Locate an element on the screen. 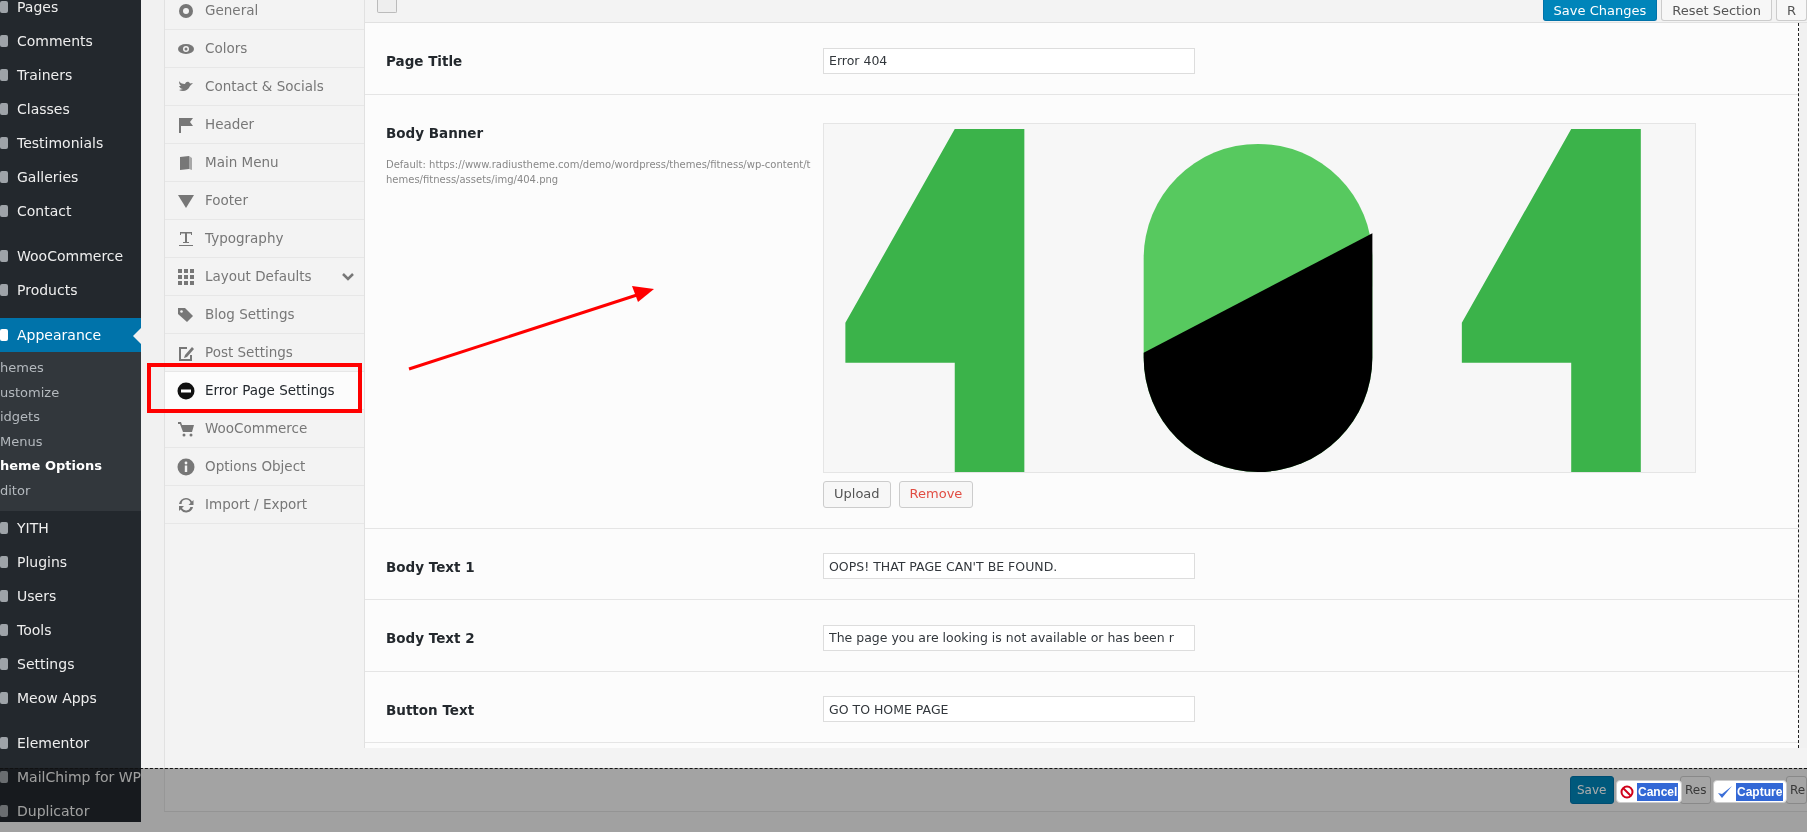  options-menu-item: Main Menu is located at coordinates (264, 163).